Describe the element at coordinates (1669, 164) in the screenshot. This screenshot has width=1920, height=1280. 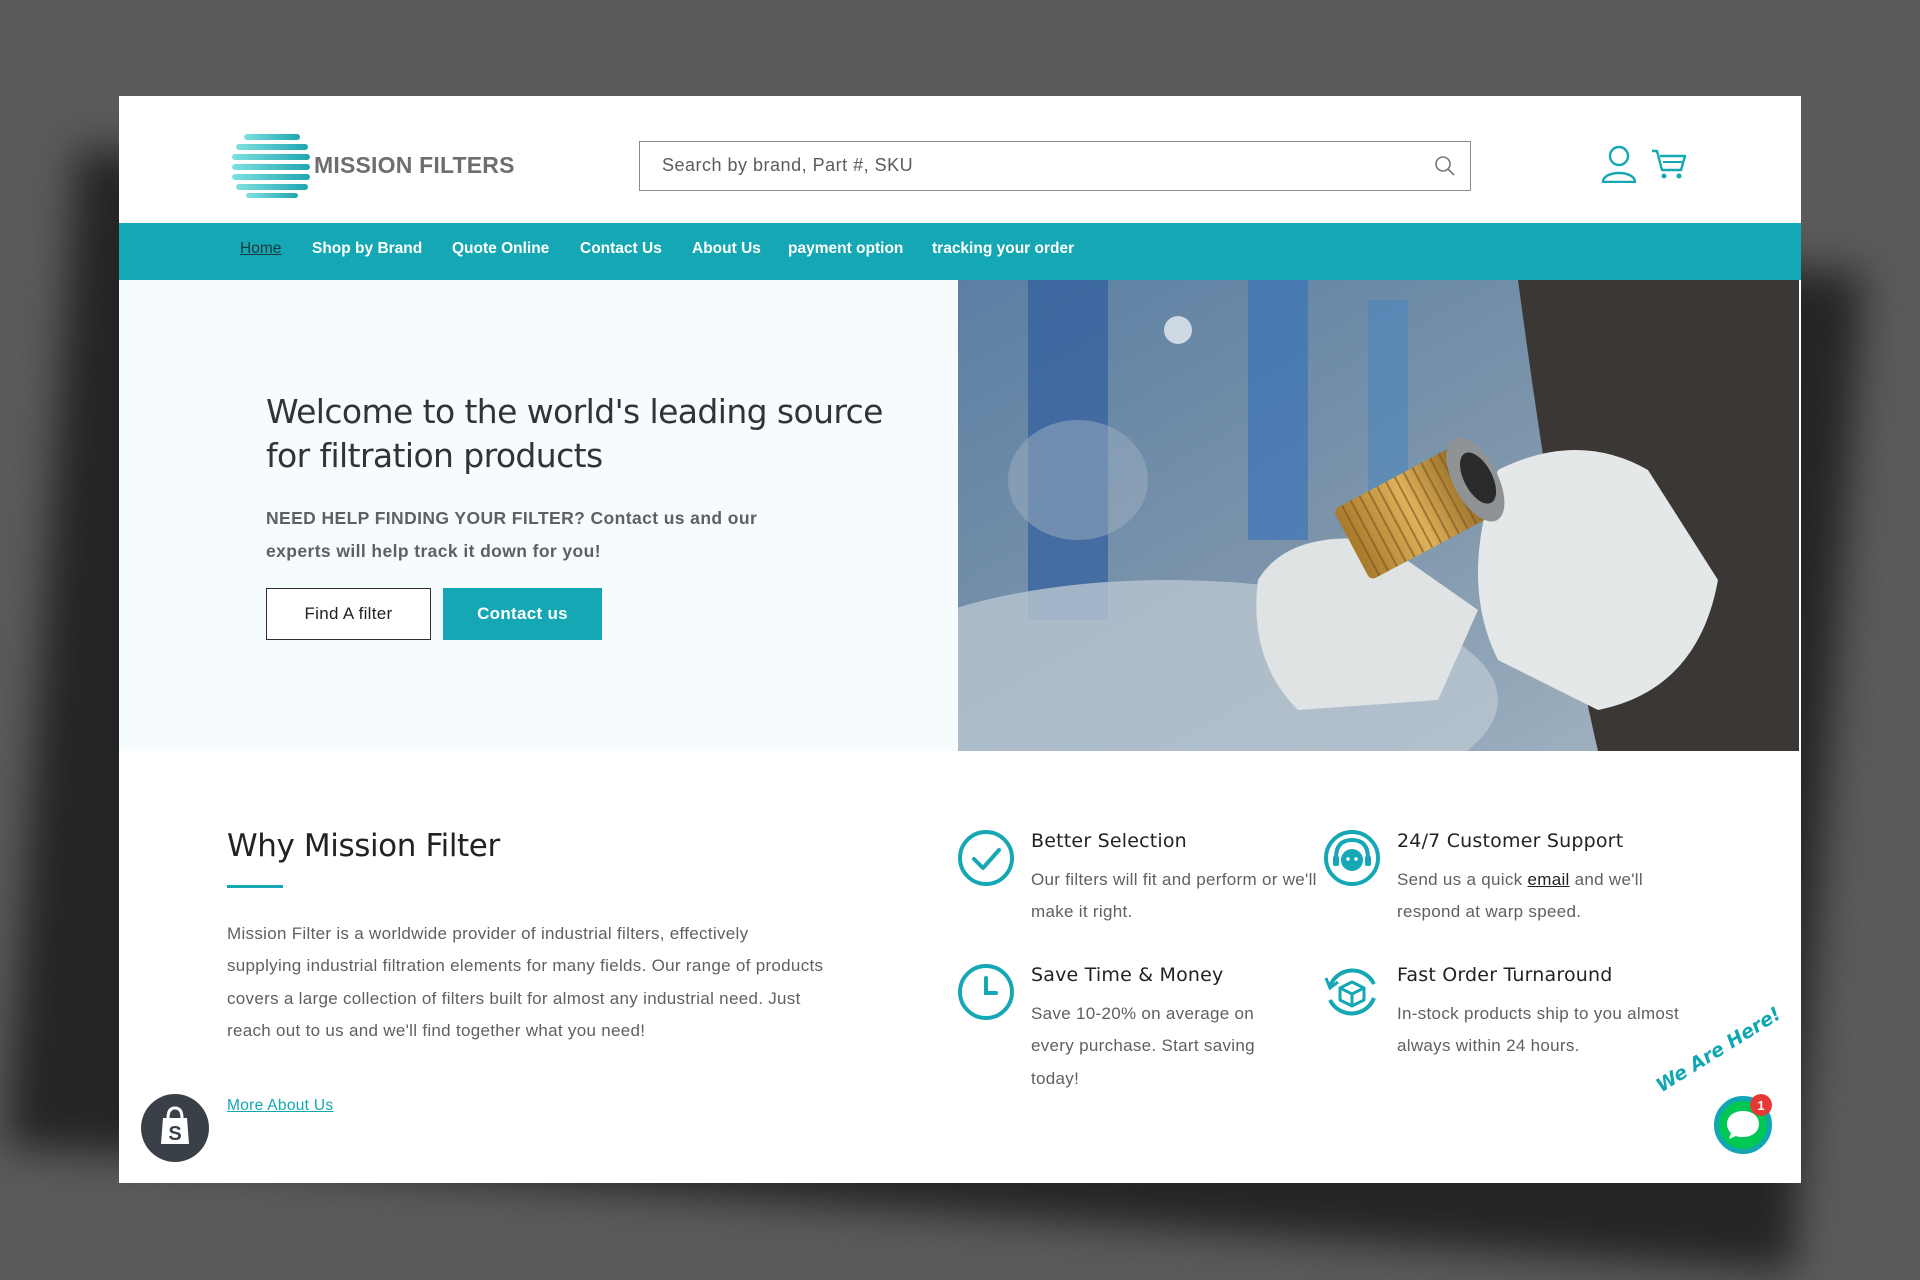
I see `cart-icon` at that location.